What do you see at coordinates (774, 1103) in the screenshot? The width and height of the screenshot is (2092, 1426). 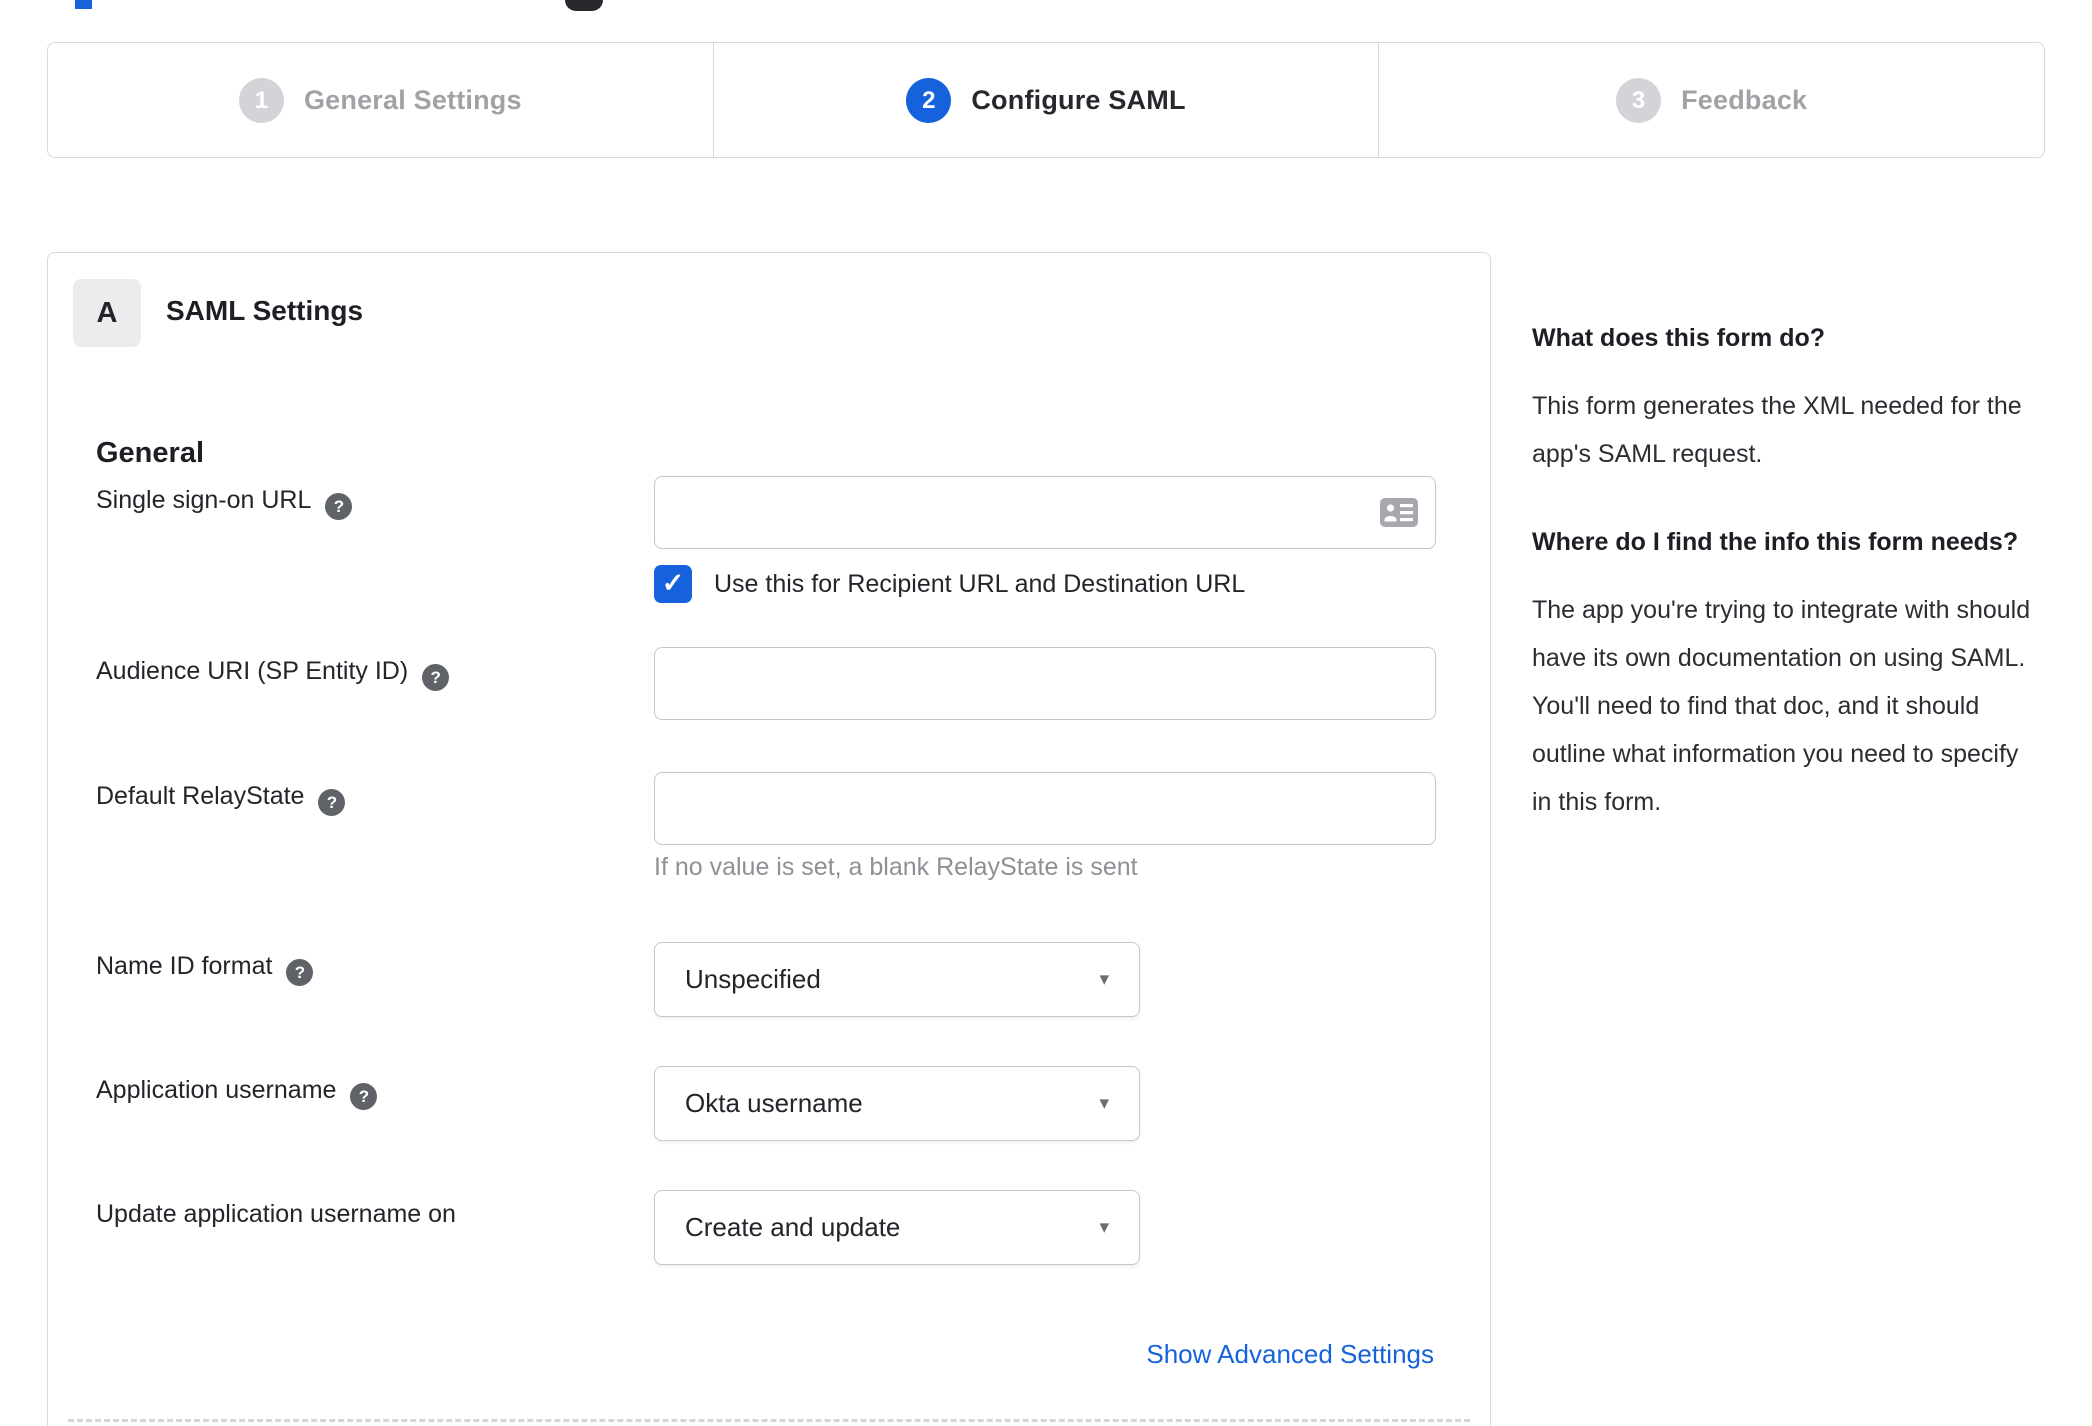 I see `application-username-value: Okta username` at bounding box center [774, 1103].